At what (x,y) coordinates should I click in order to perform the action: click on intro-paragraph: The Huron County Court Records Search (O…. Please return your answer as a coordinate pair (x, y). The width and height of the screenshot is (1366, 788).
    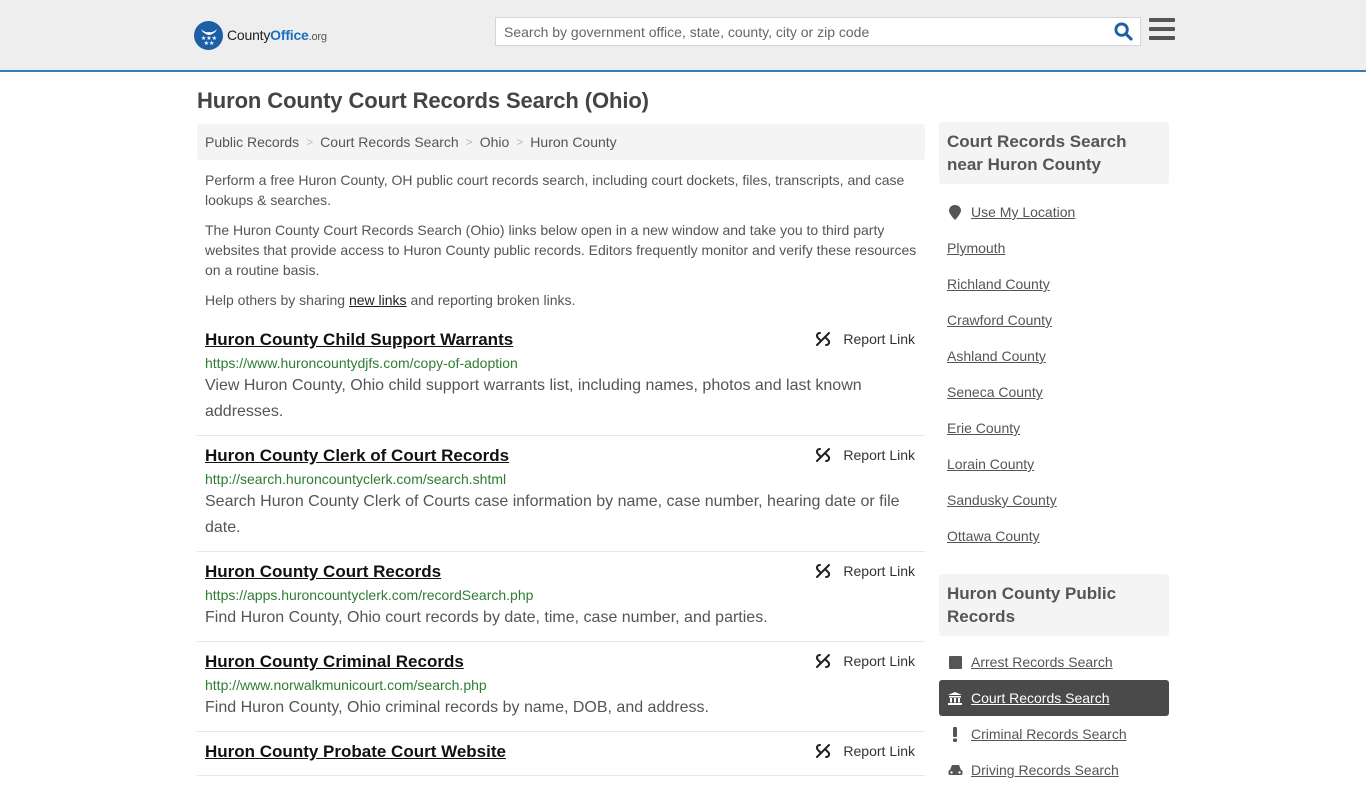
    Looking at the image, I should click on (561, 250).